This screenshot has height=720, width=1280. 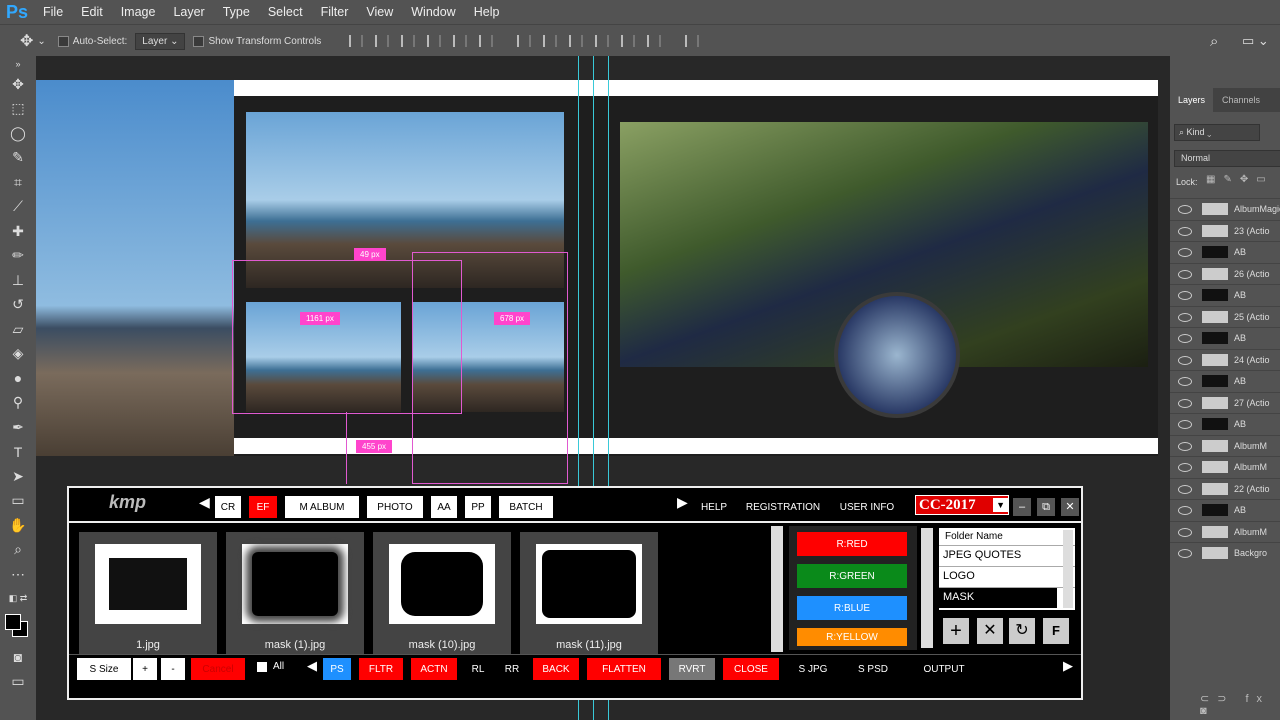 What do you see at coordinates (867, 507) in the screenshot?
I see `user-info-link: USER INFO` at bounding box center [867, 507].